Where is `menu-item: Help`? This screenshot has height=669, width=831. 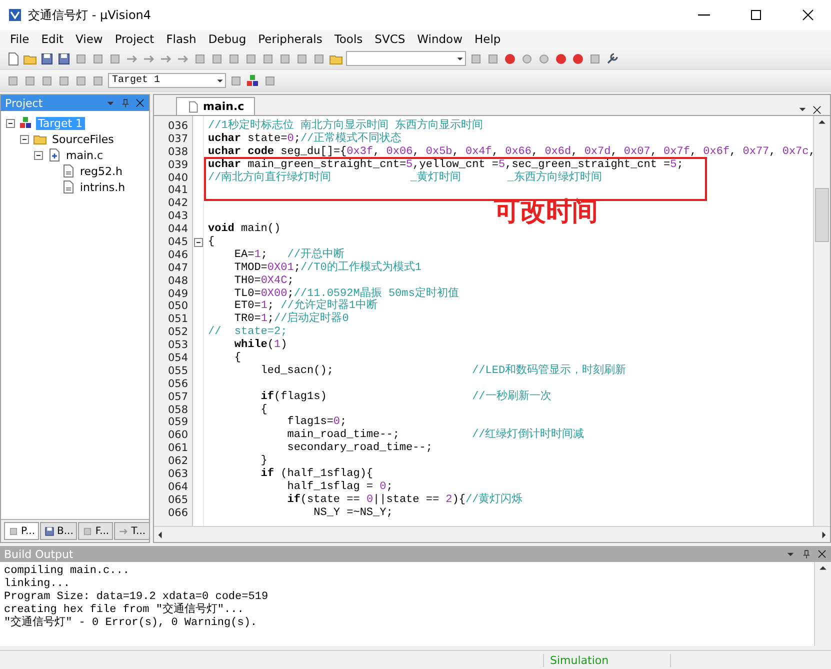 menu-item: Help is located at coordinates (487, 39).